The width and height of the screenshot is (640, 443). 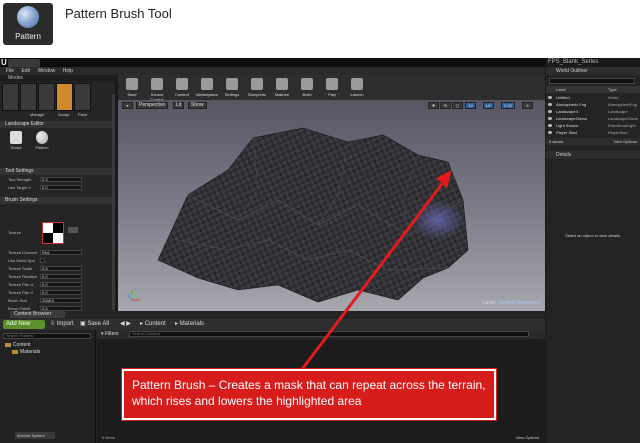 What do you see at coordinates (272, 71) in the screenshot?
I see `menu-bar: File Edit Window Help` at bounding box center [272, 71].